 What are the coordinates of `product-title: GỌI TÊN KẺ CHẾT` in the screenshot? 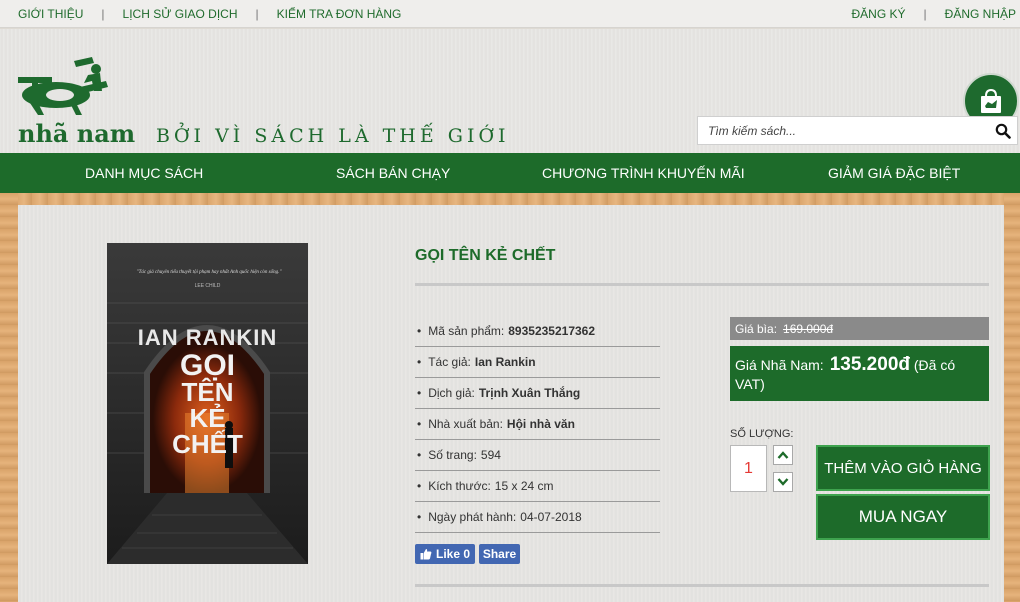 It's located at (485, 255).